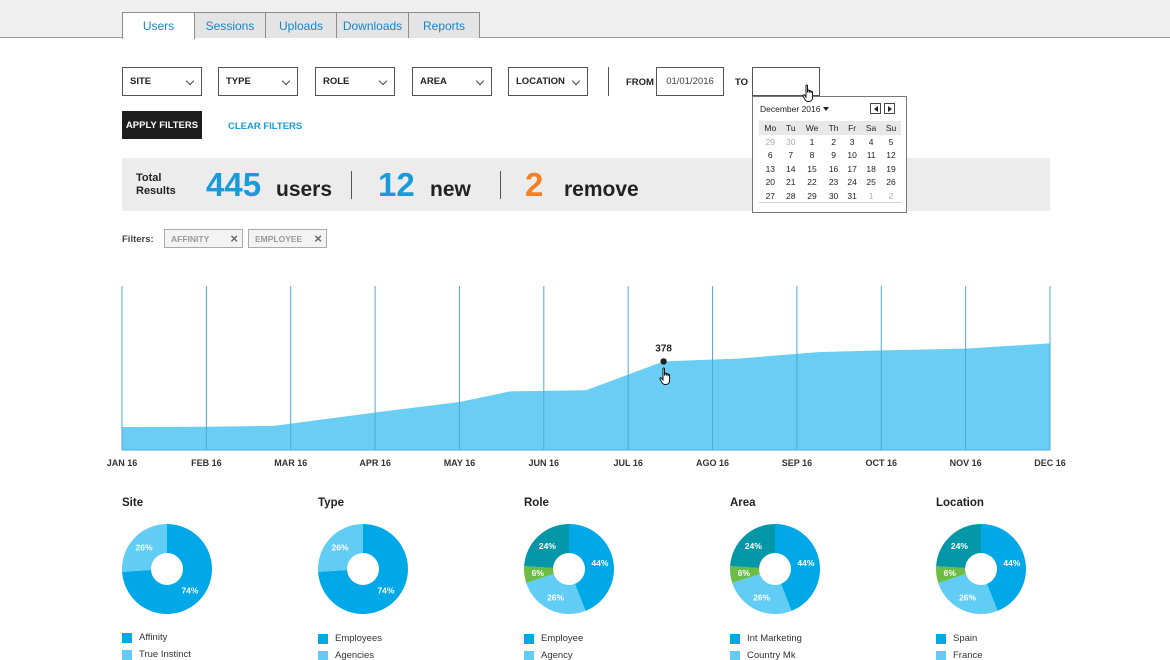 This screenshot has width=1170, height=660. What do you see at coordinates (791, 183) in the screenshot?
I see `calendar-day: 21` at bounding box center [791, 183].